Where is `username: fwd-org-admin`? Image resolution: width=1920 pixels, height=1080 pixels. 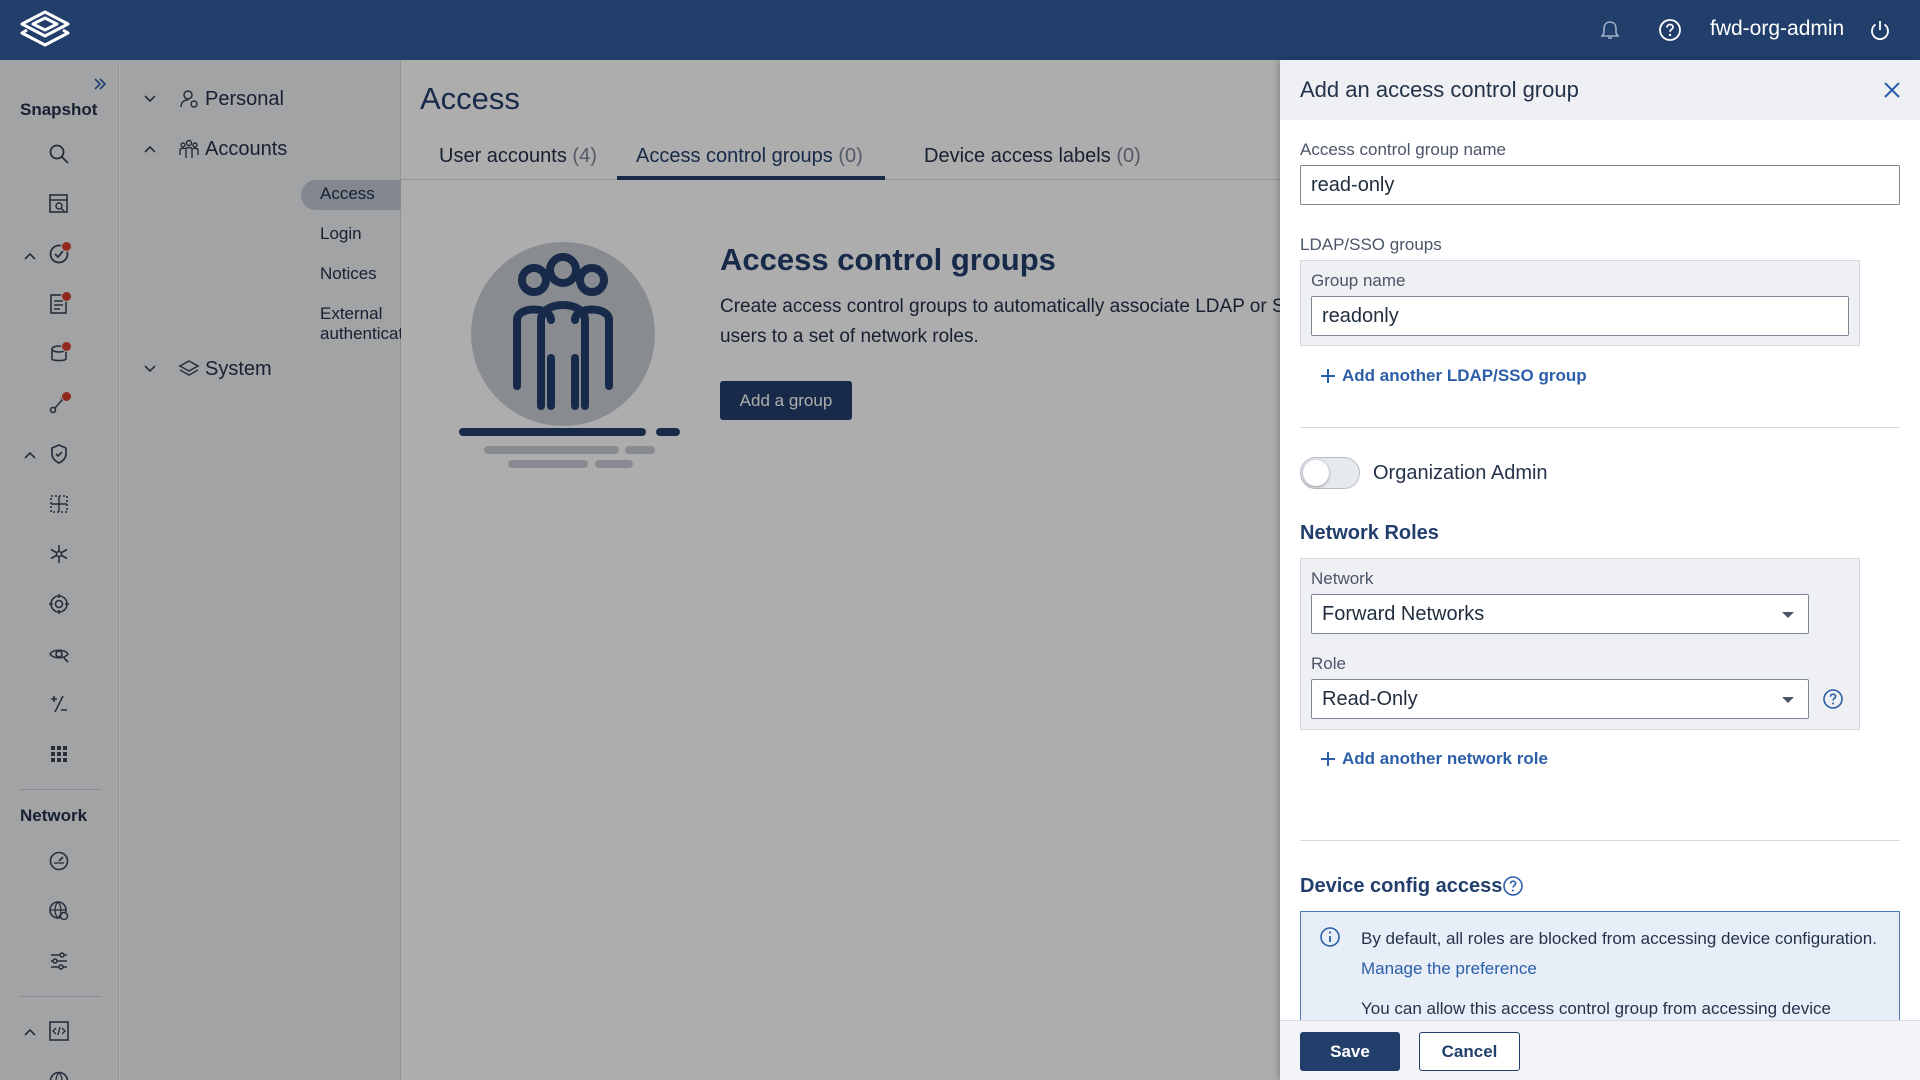
username: fwd-org-admin is located at coordinates (1777, 29).